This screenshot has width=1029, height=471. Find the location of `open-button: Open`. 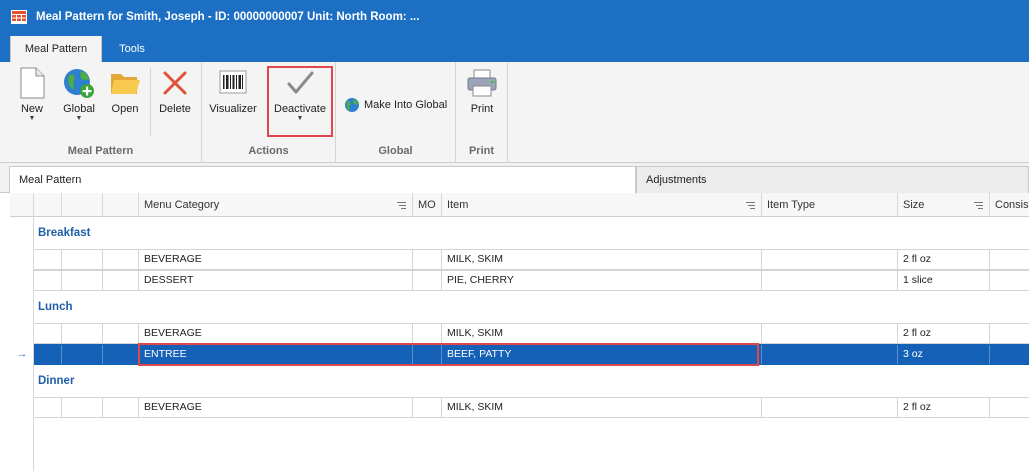

open-button: Open is located at coordinates (125, 103).